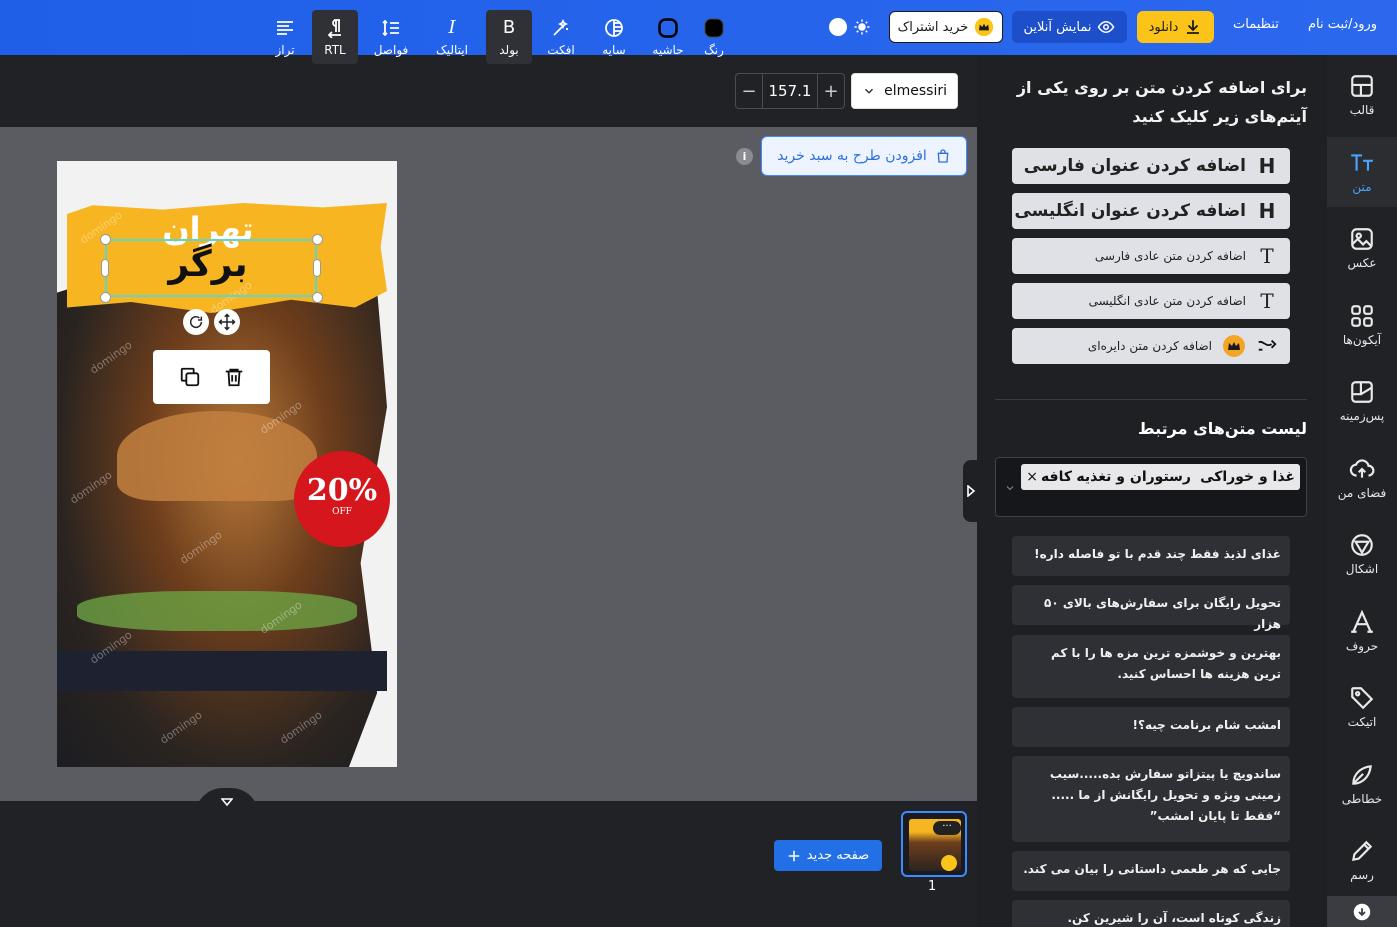 The width and height of the screenshot is (1397, 927). Describe the element at coordinates (1193, 27) in the screenshot. I see `download-icon` at that location.